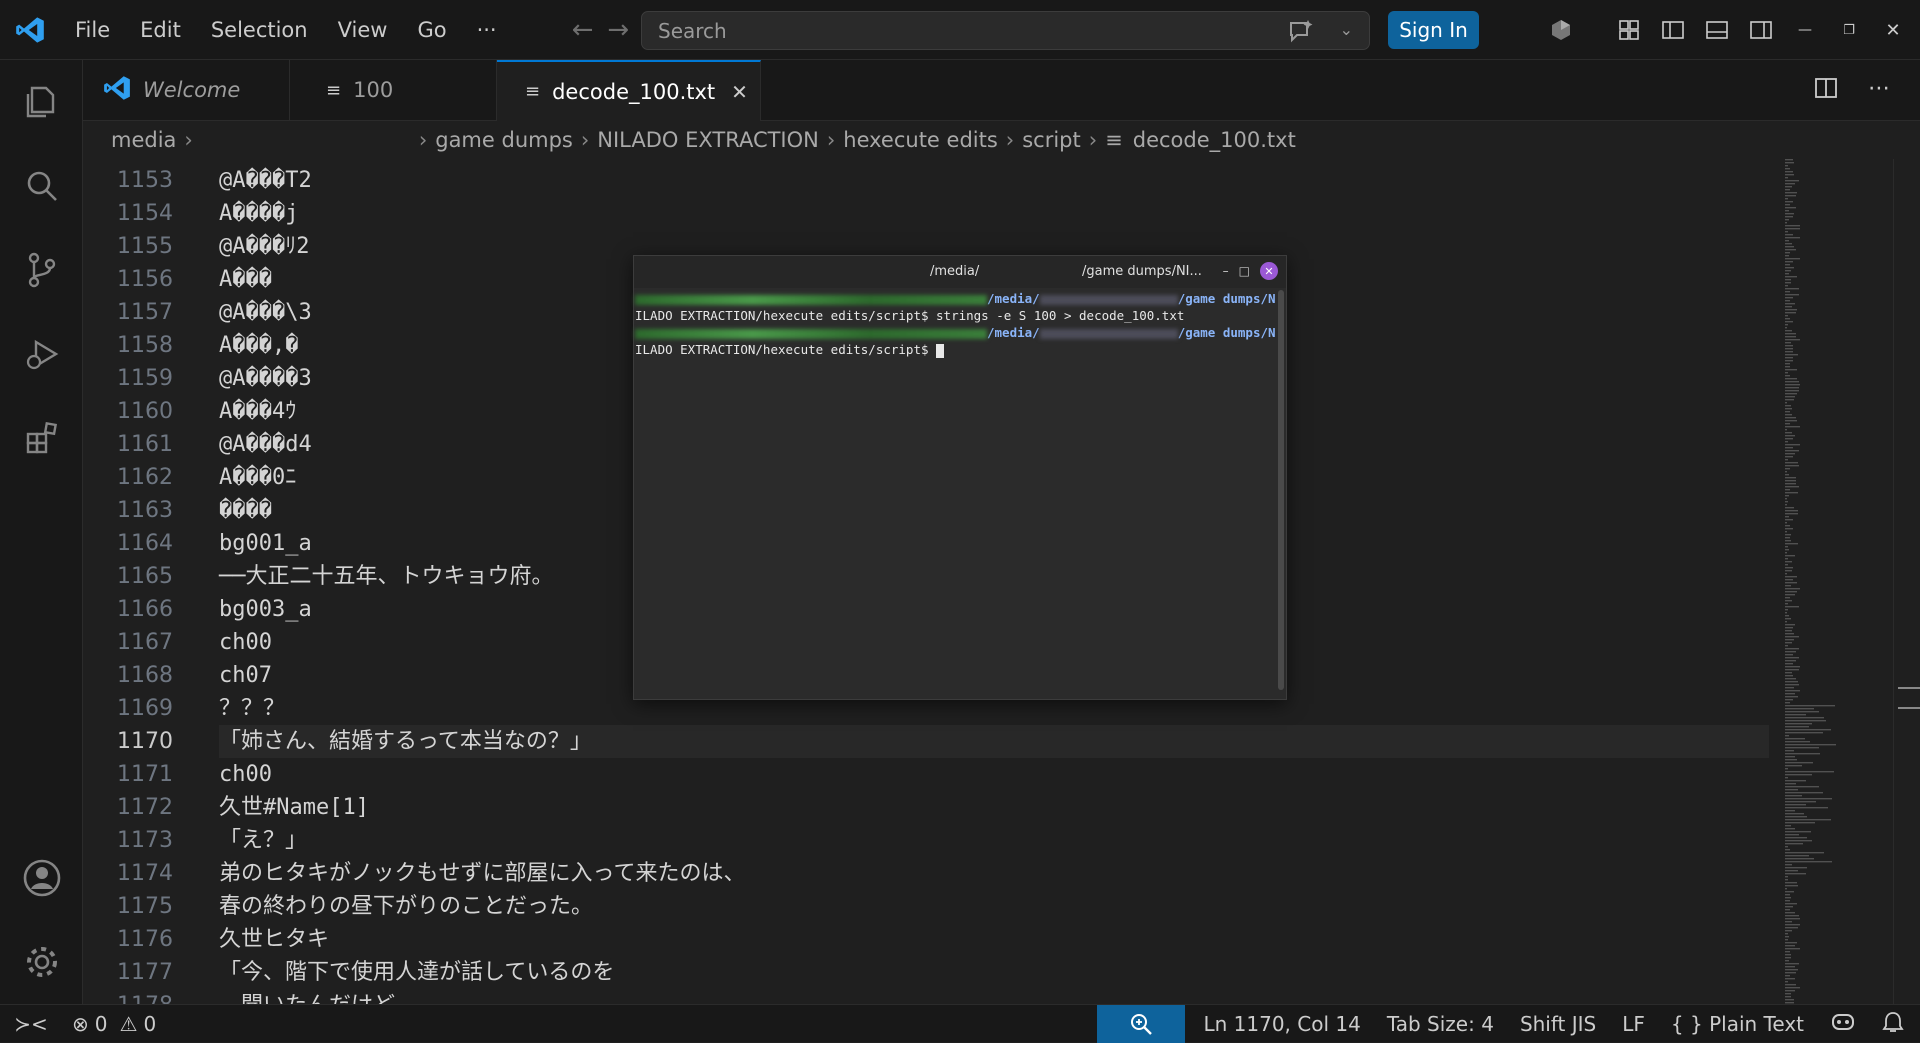 This screenshot has width=1920, height=1043. Describe the element at coordinates (1805, 30) in the screenshot. I see `minimize-icon: —` at that location.